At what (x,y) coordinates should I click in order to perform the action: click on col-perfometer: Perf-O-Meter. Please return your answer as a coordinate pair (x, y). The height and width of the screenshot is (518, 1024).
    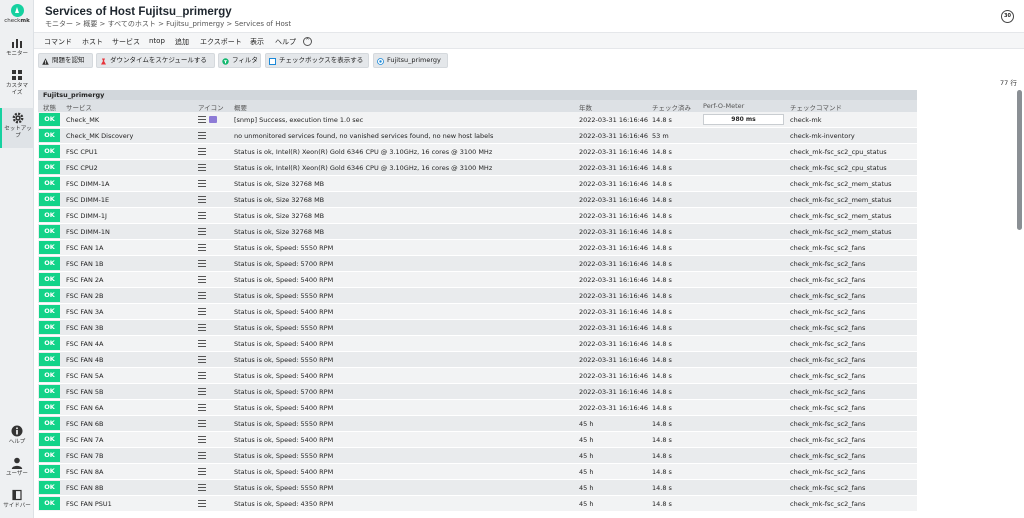
    Looking at the image, I should click on (723, 106).